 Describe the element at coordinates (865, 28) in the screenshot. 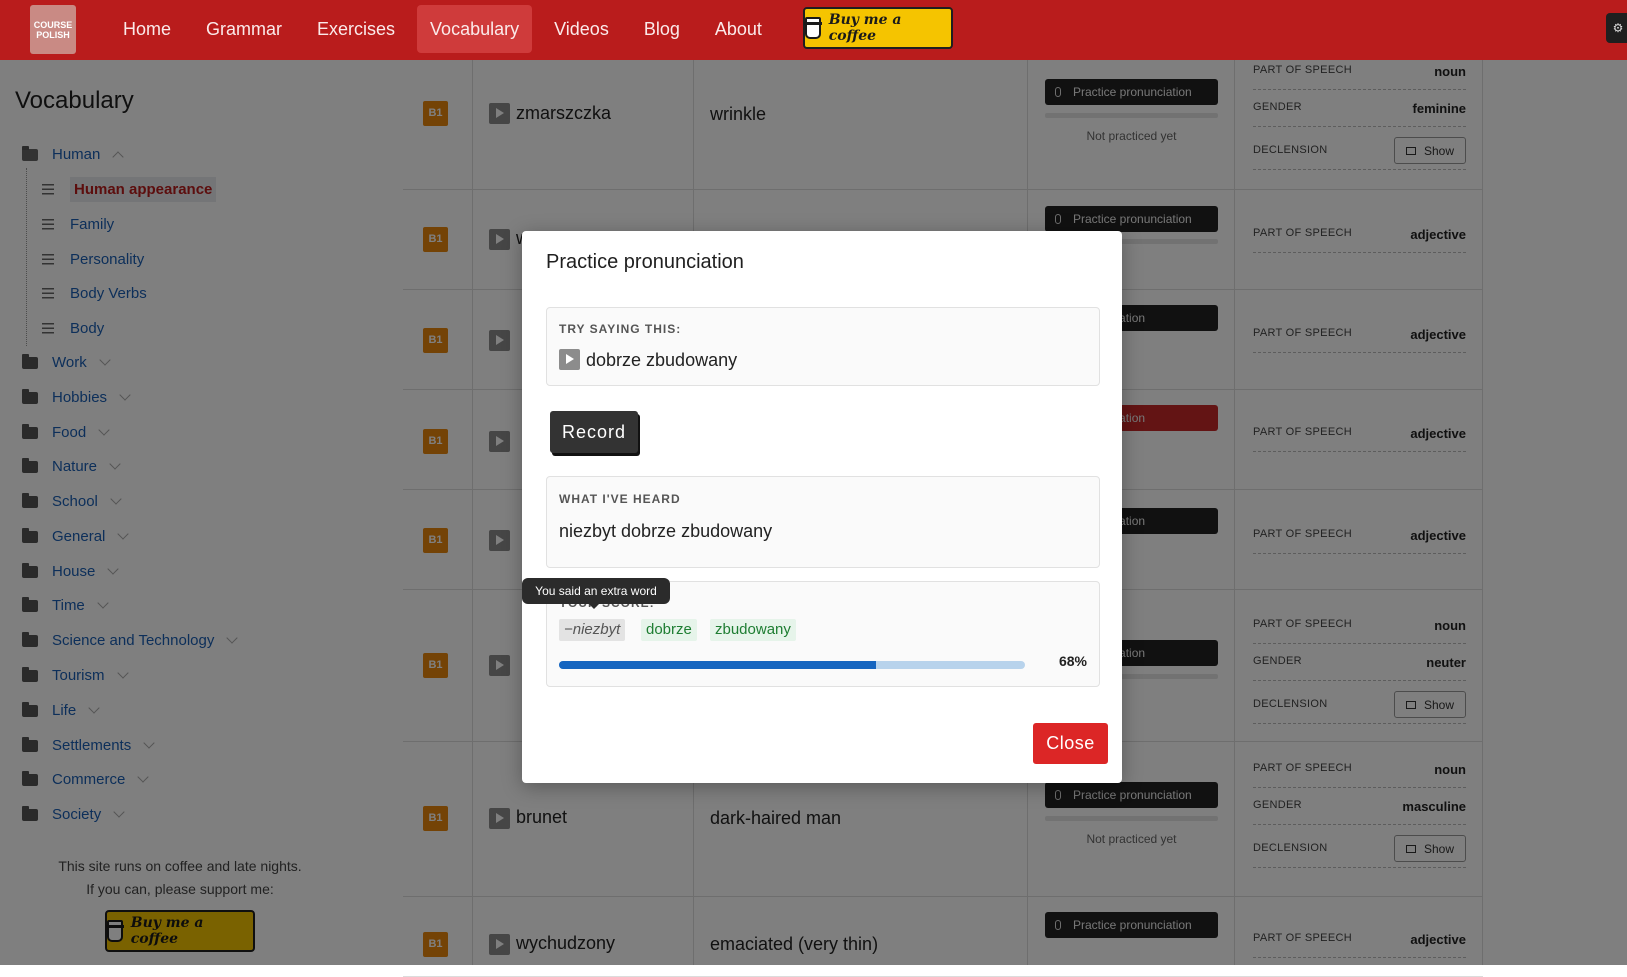

I see `buy-coffee-label: Buy me a coffee` at that location.